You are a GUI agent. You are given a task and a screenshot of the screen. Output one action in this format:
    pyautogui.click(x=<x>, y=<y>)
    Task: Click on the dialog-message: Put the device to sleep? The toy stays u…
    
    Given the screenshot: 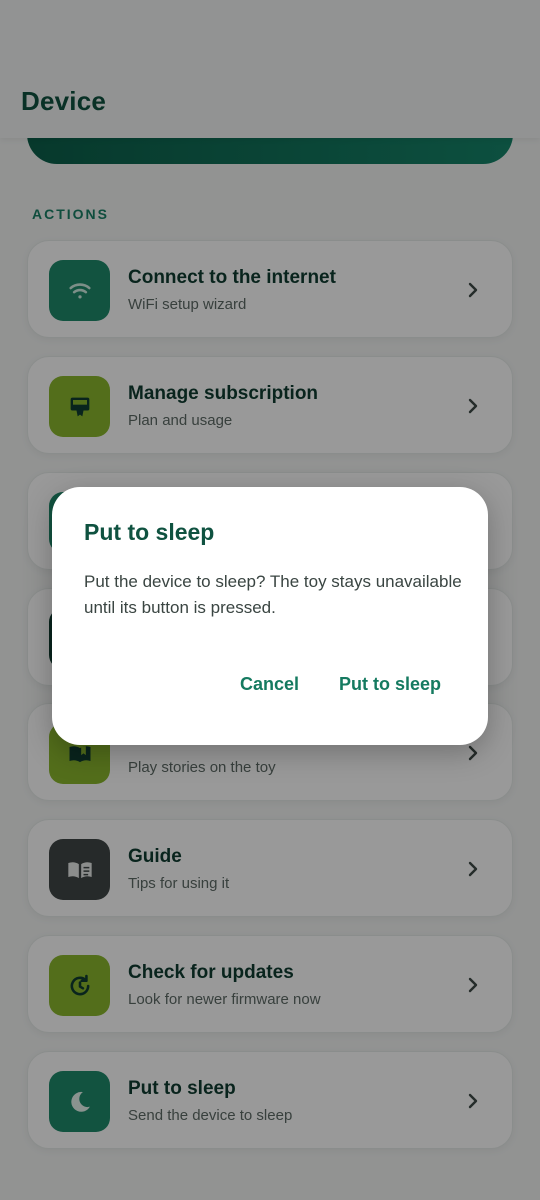 What is the action you would take?
    pyautogui.click(x=273, y=594)
    